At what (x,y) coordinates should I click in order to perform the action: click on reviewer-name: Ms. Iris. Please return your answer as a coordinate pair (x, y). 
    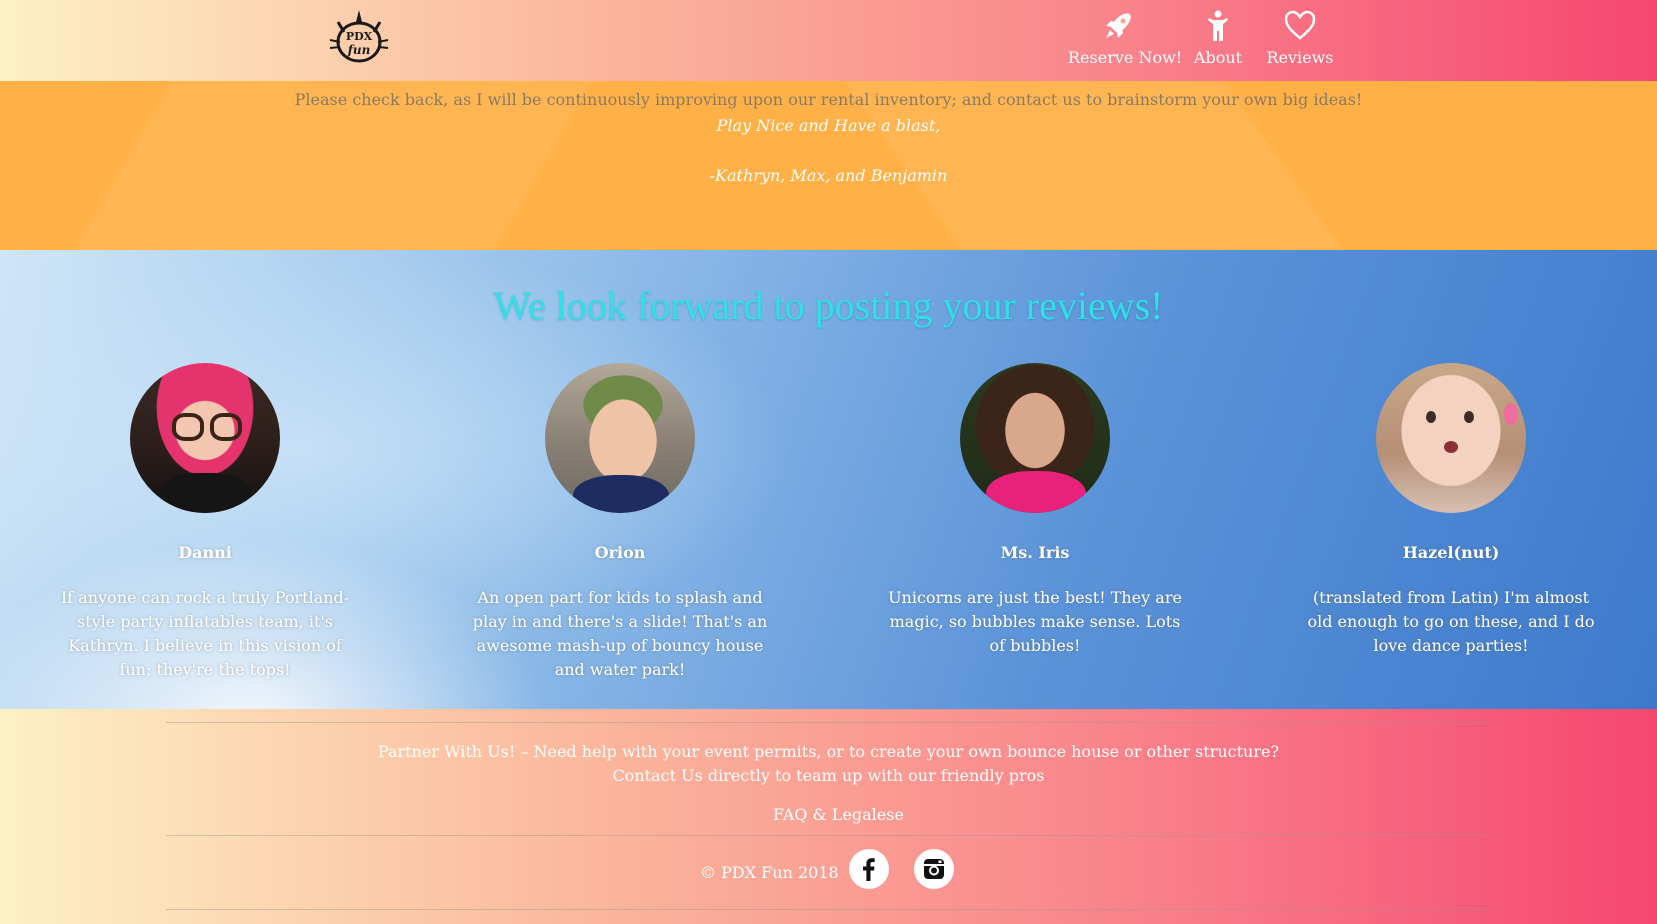
    Looking at the image, I should click on (1035, 552).